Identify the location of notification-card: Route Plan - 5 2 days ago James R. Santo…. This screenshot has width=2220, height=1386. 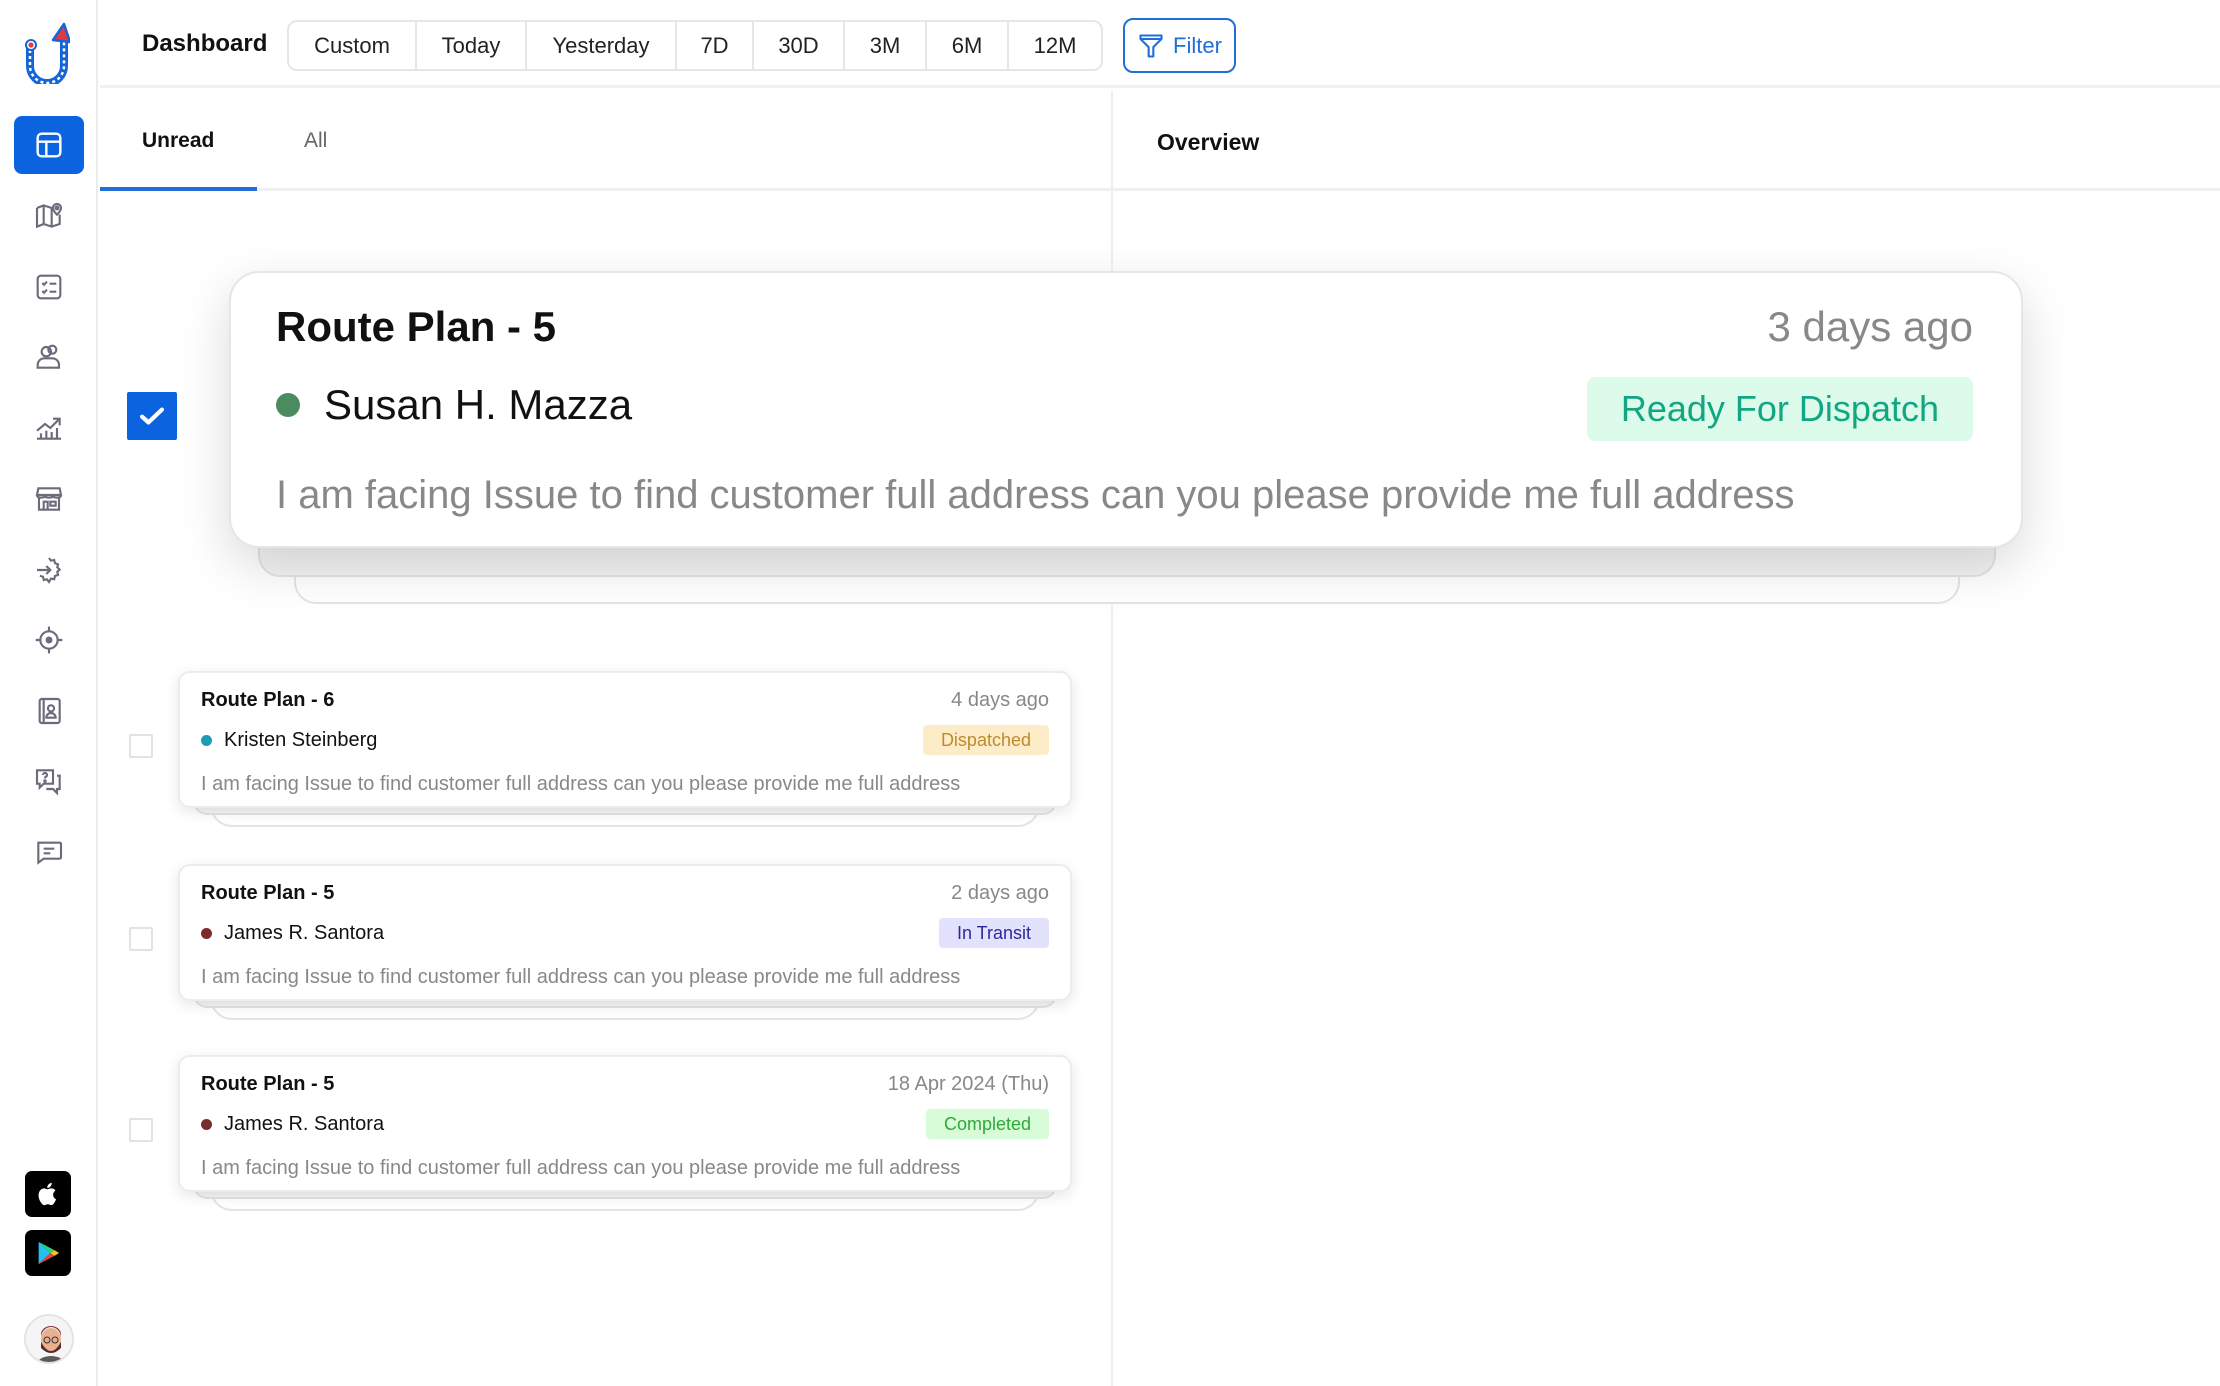
(625, 932).